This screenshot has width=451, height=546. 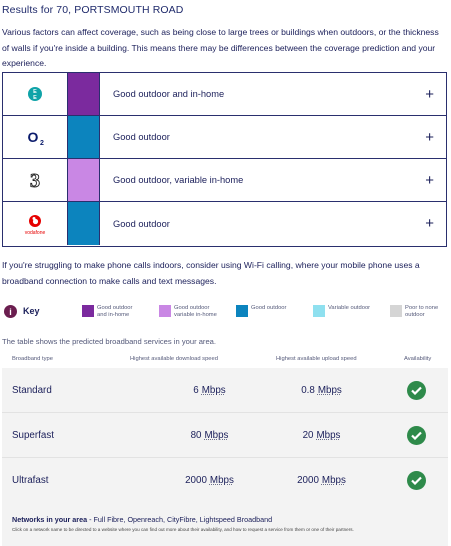 What do you see at coordinates (174, 359) in the screenshot?
I see `column-header: Highest available download speed` at bounding box center [174, 359].